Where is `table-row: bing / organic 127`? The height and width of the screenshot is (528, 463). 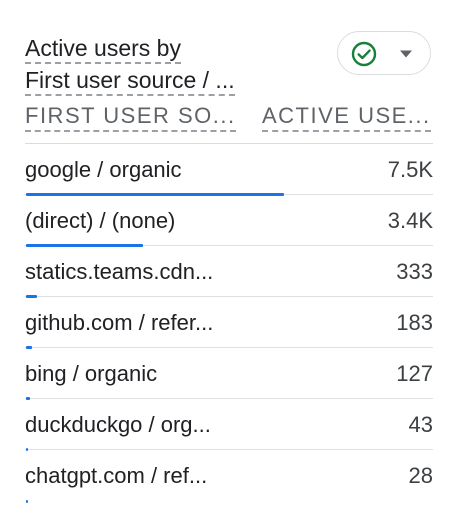
table-row: bing / organic 127 is located at coordinates (229, 374).